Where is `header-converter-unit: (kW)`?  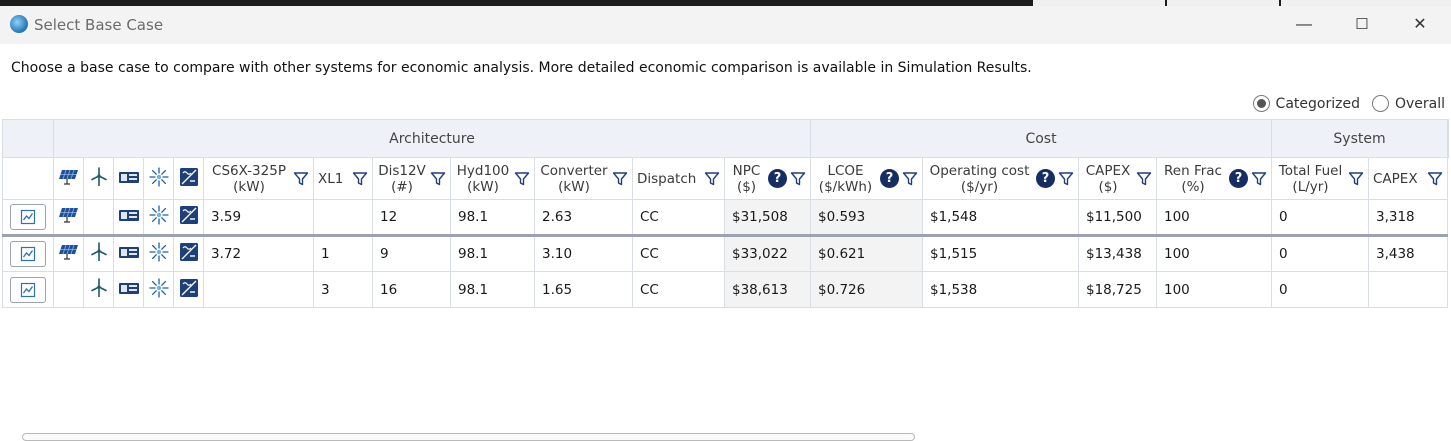 header-converter-unit: (kW) is located at coordinates (574, 186).